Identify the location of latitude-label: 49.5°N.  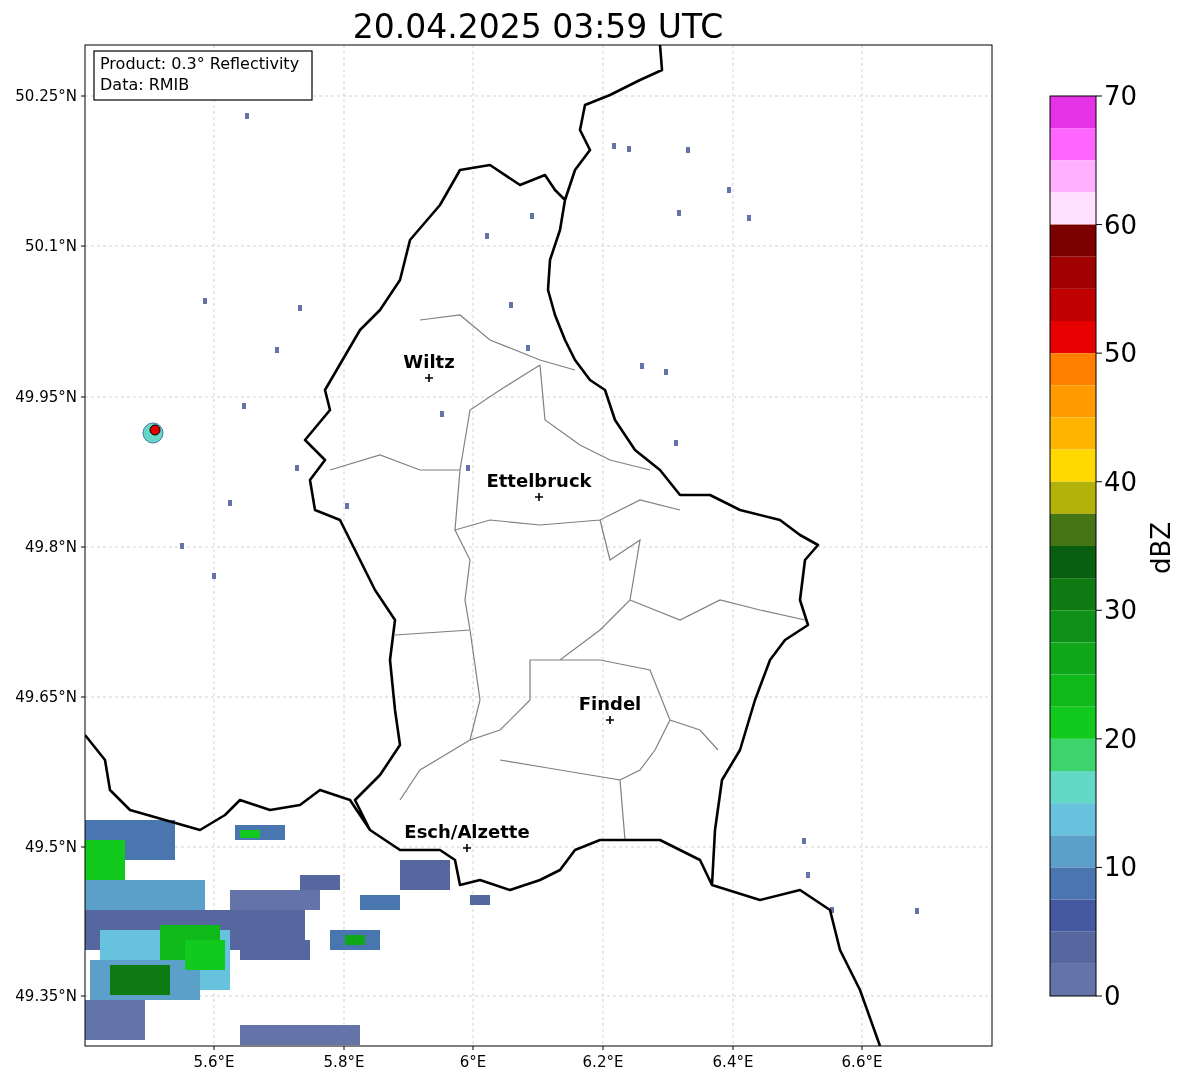
(50, 847).